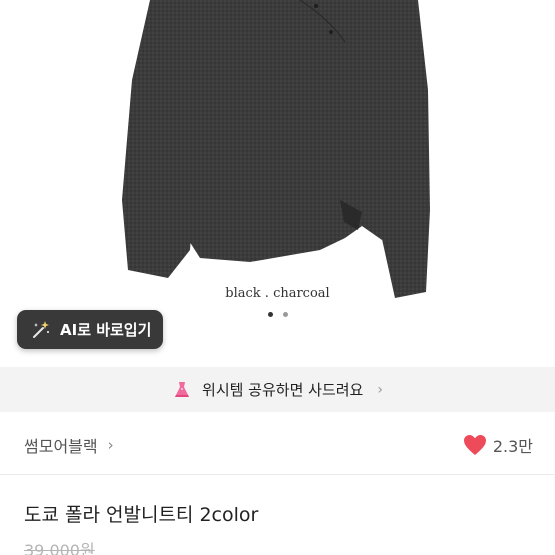 Image resolution: width=555 pixels, height=555 pixels. What do you see at coordinates (277, 293) in the screenshot?
I see `image-caption: black . charcoal` at bounding box center [277, 293].